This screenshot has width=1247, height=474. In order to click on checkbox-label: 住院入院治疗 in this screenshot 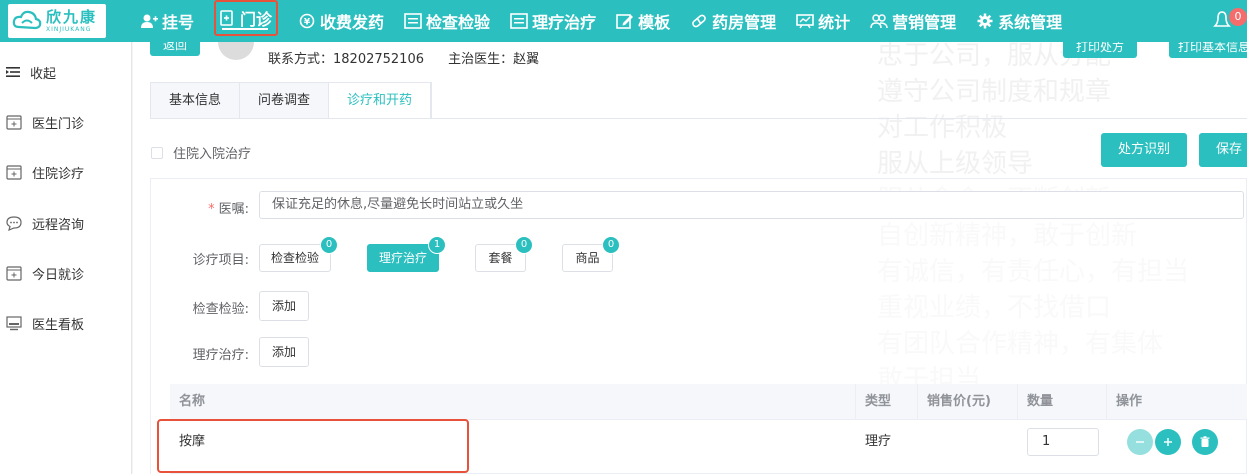, I will do `click(212, 154)`.